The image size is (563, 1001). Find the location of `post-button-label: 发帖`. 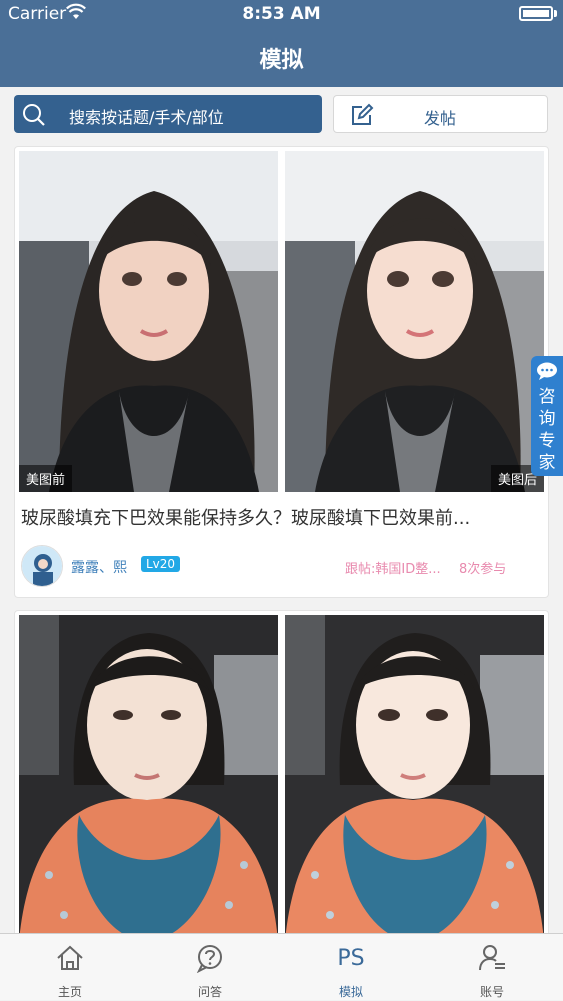

post-button-label: 发帖 is located at coordinates (440, 118).